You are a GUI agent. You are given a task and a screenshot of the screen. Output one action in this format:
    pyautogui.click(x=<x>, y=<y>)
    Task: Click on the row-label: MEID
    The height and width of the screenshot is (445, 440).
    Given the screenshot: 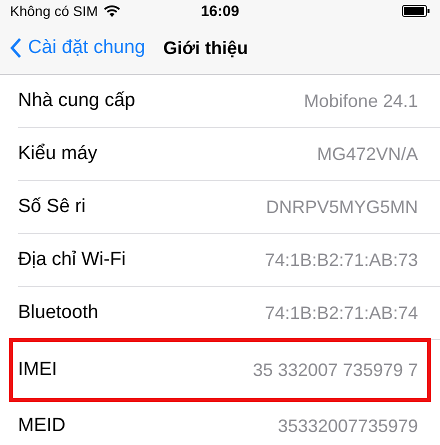 What is the action you would take?
    pyautogui.click(x=42, y=426)
    